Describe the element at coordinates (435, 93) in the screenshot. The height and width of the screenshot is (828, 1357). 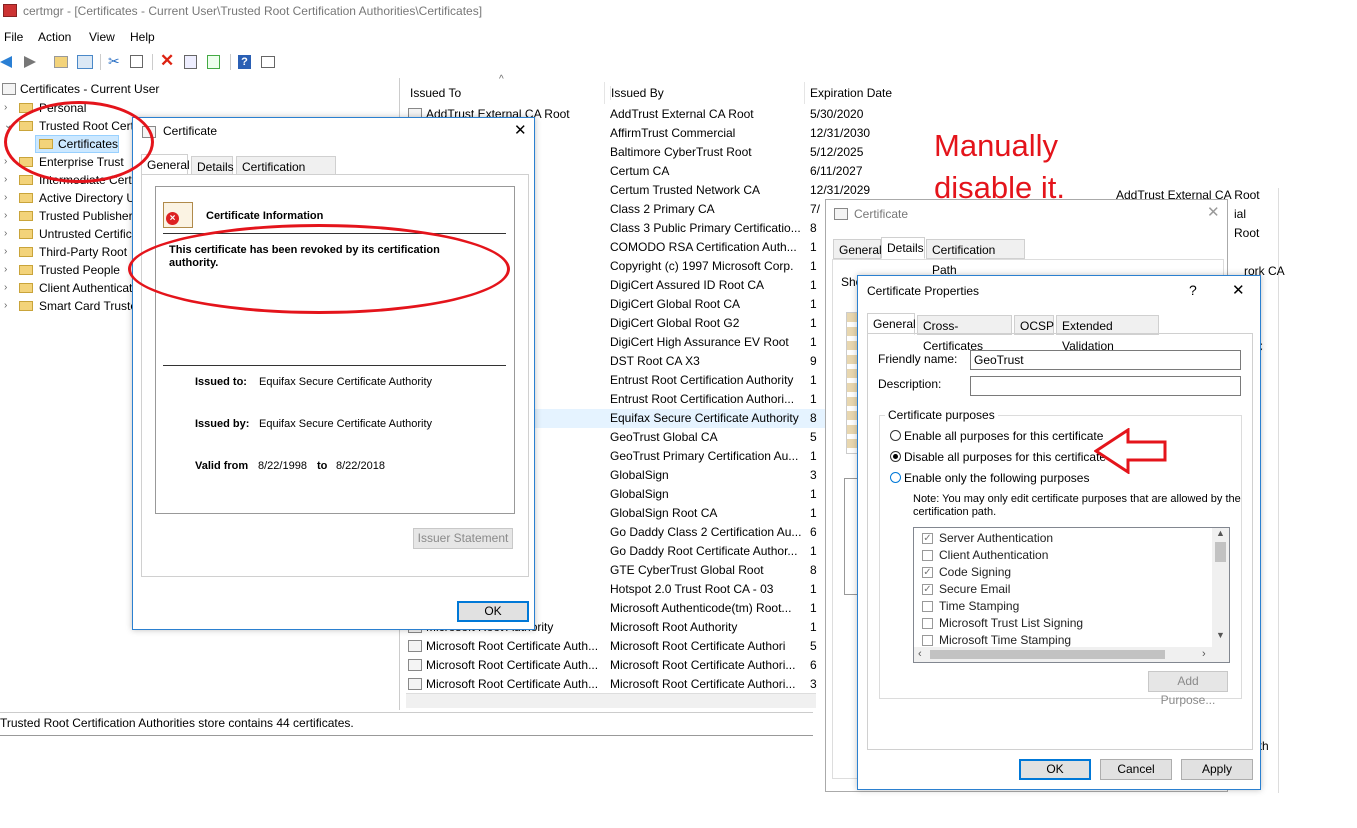
I see `column-header-issued-to: Issued To` at that location.